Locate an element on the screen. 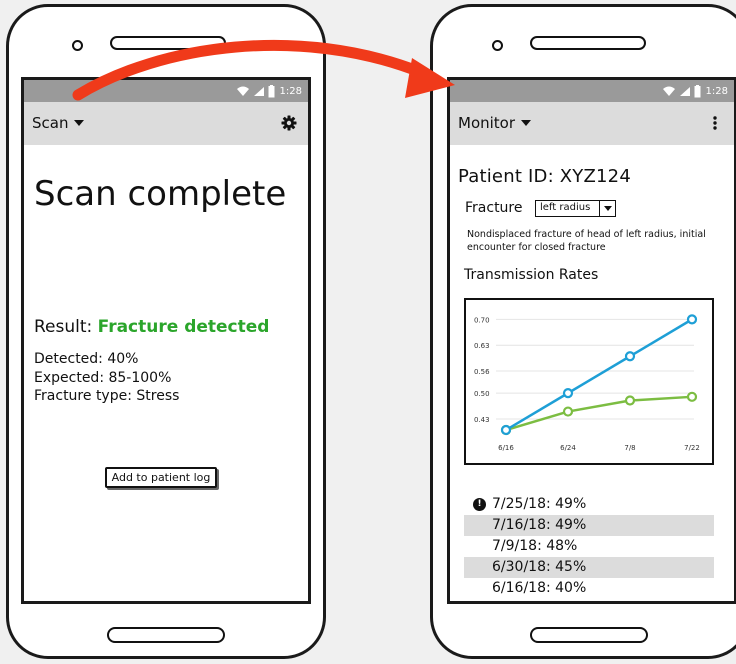 The image size is (736, 664). alert-icon: ! is located at coordinates (479, 504).